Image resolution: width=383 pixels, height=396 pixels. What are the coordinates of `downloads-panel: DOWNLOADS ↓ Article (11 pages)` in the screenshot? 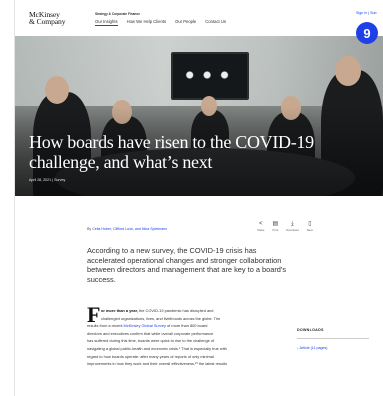 It's located at (333, 339).